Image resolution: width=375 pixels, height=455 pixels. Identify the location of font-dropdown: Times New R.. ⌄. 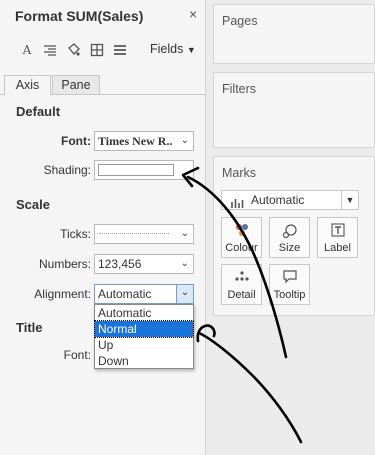
(144, 141).